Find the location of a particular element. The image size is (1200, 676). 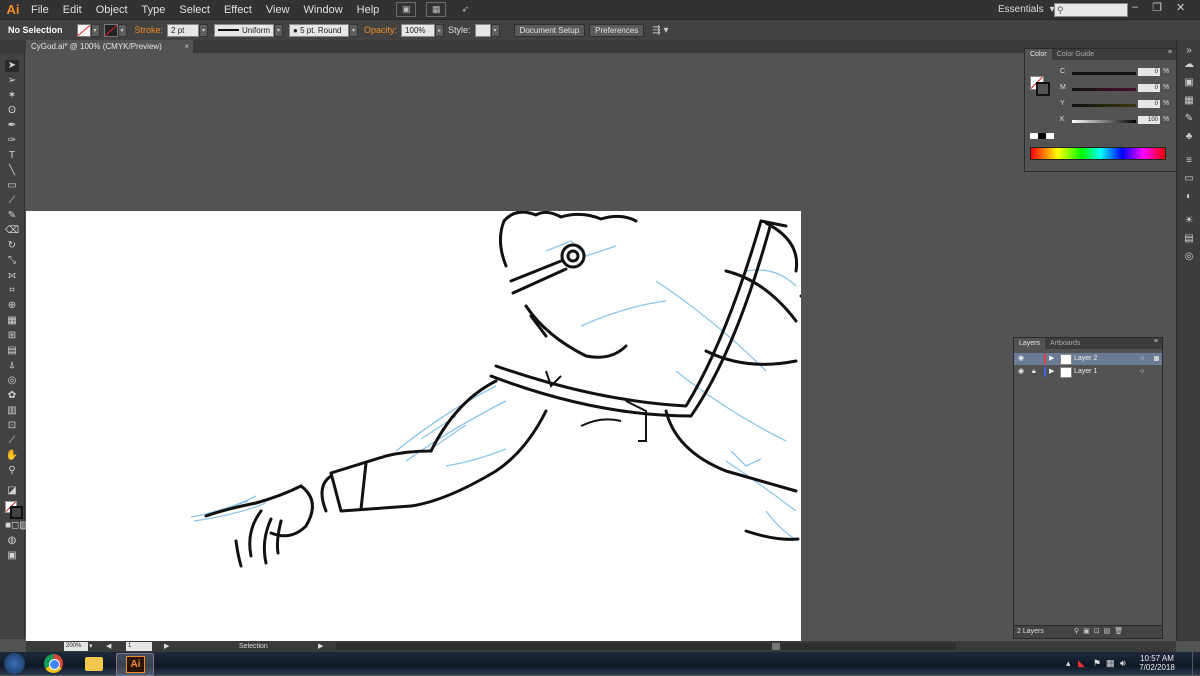

shape-builder-tool-icon: ⊕ is located at coordinates (12, 306).